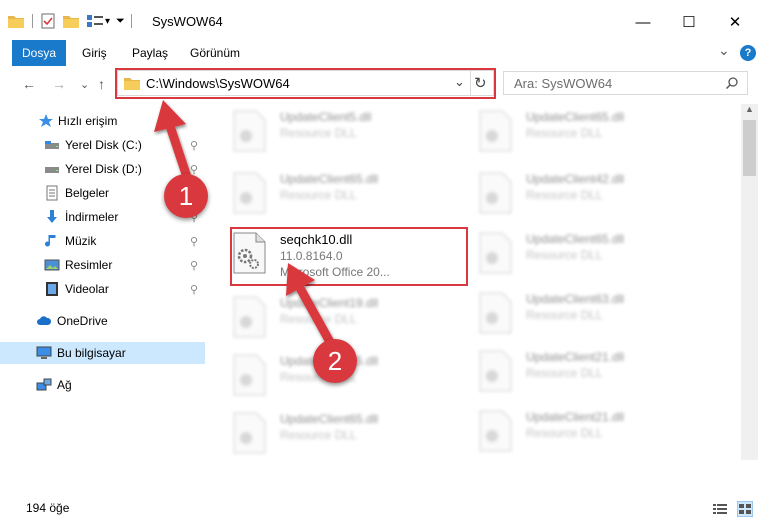 This screenshot has width=769, height=526. Describe the element at coordinates (150, 53) in the screenshot. I see `tab-share: Paylaş` at that location.